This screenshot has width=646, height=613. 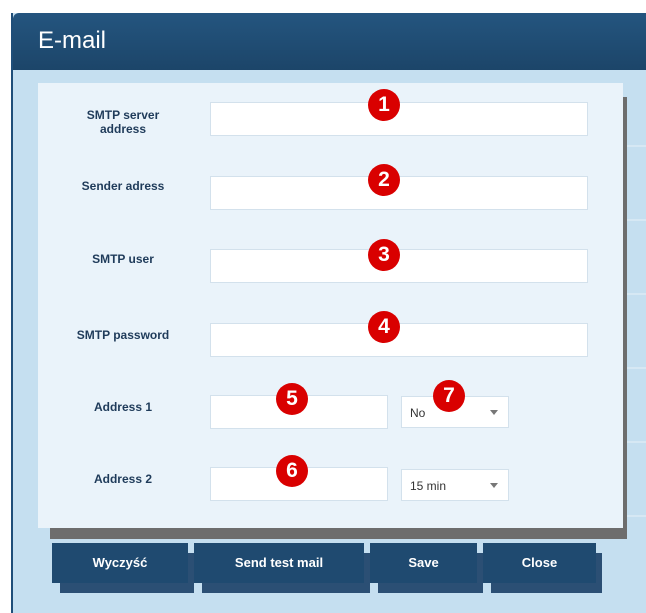 I want to click on close-button: Close, so click(x=539, y=563).